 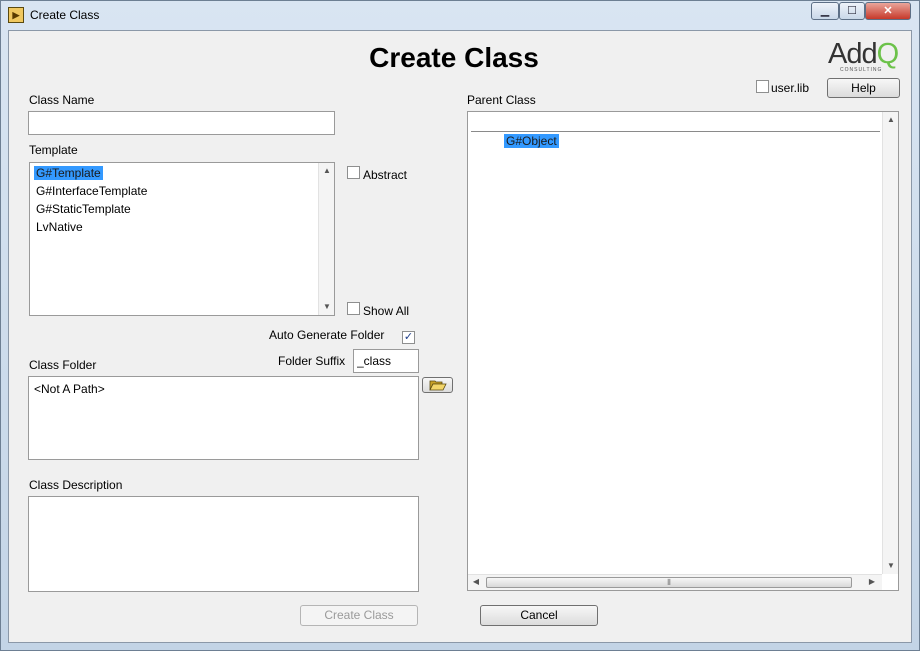 I want to click on help-button: Help, so click(x=863, y=88).